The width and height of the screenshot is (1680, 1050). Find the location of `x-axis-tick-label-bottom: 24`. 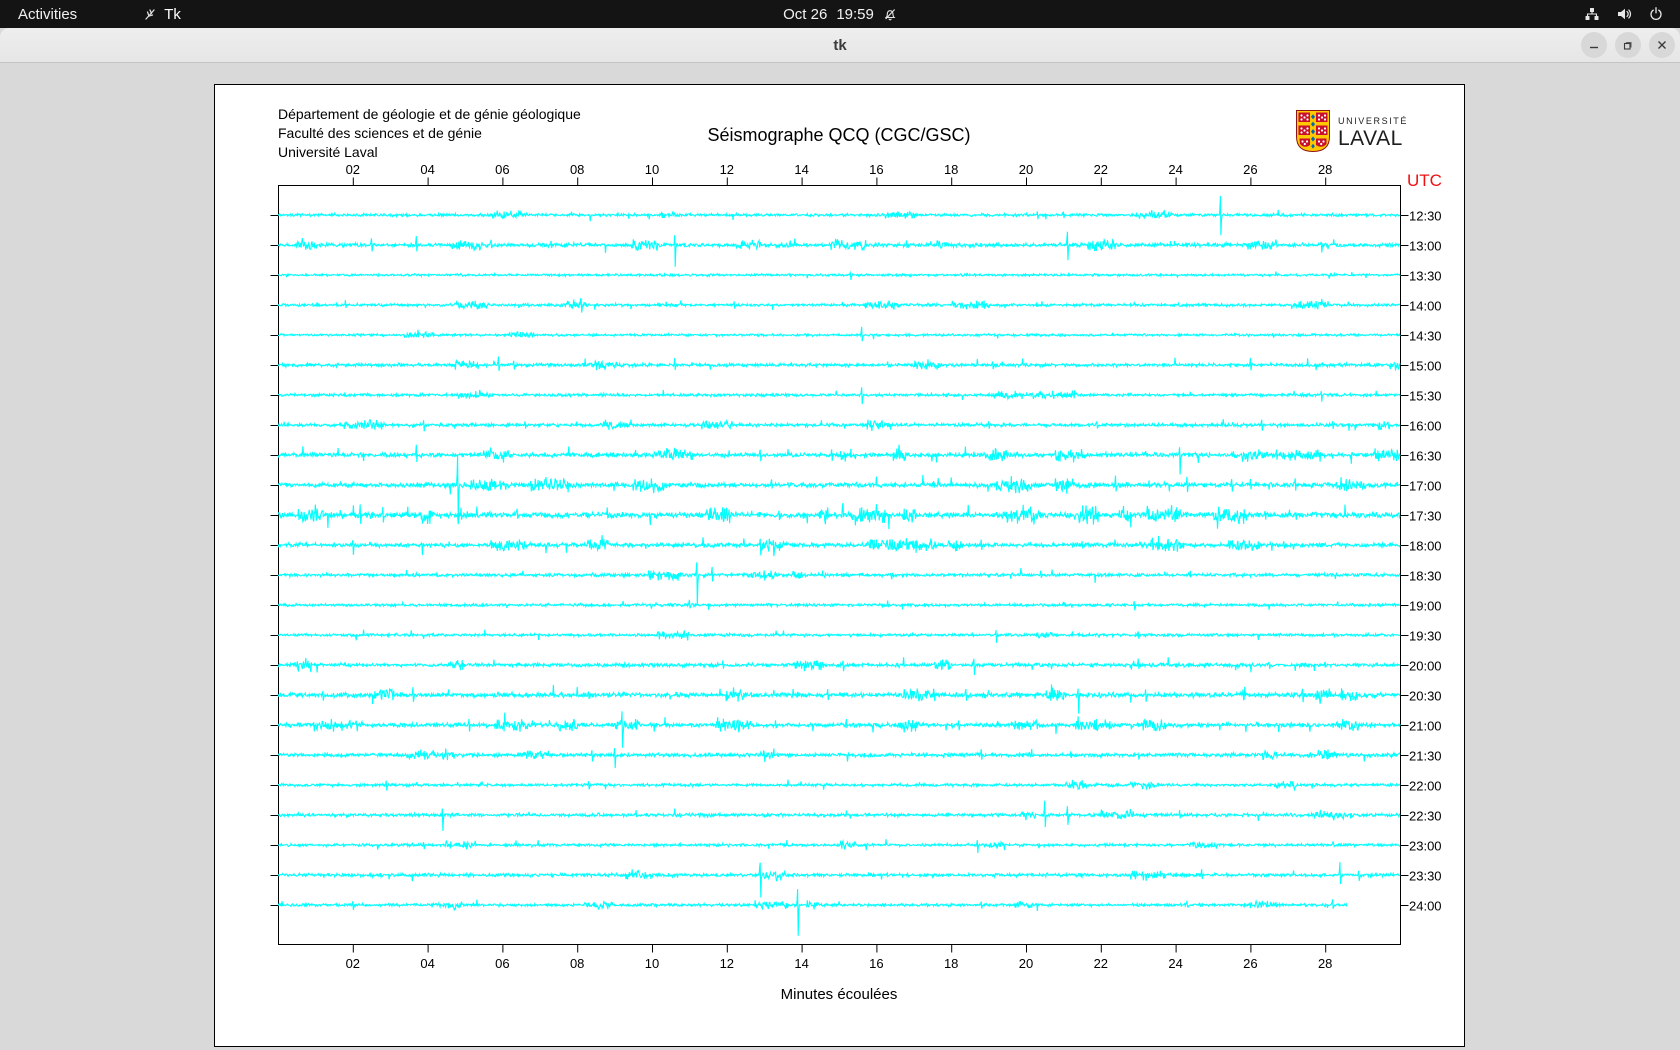

x-axis-tick-label-bottom: 24 is located at coordinates (1175, 963).